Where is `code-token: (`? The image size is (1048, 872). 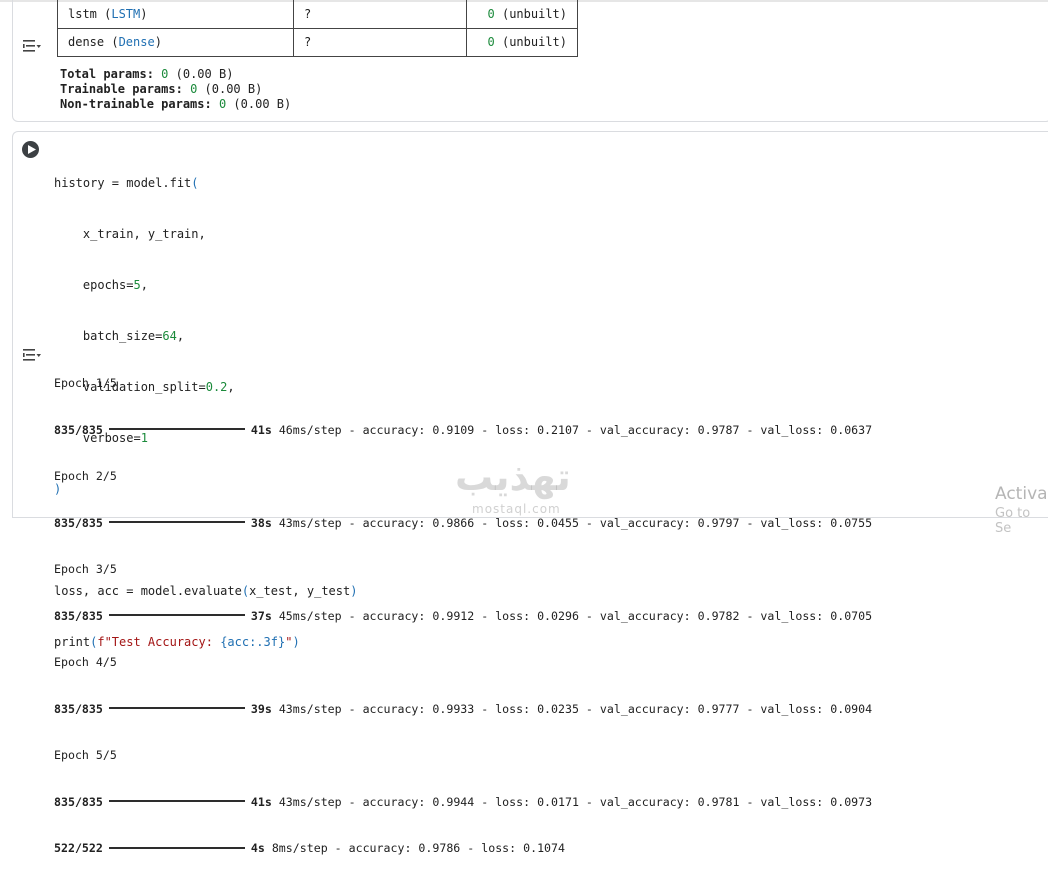
code-token: ( is located at coordinates (195, 183).